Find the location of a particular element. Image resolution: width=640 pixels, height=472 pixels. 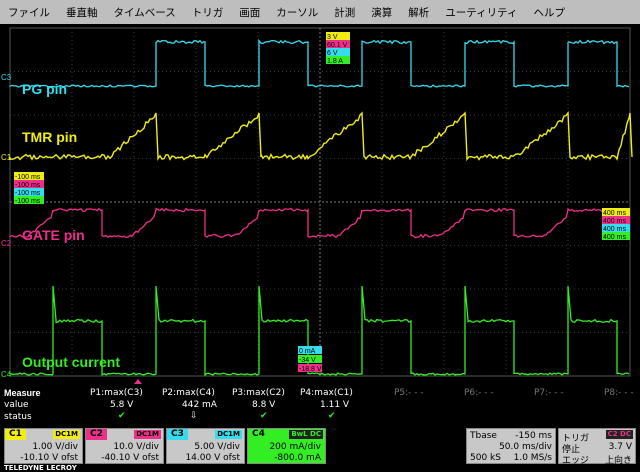

channel-box-c2: C2 DC1M 10.0 V/div -40.10 V ofst is located at coordinates (124, 446).